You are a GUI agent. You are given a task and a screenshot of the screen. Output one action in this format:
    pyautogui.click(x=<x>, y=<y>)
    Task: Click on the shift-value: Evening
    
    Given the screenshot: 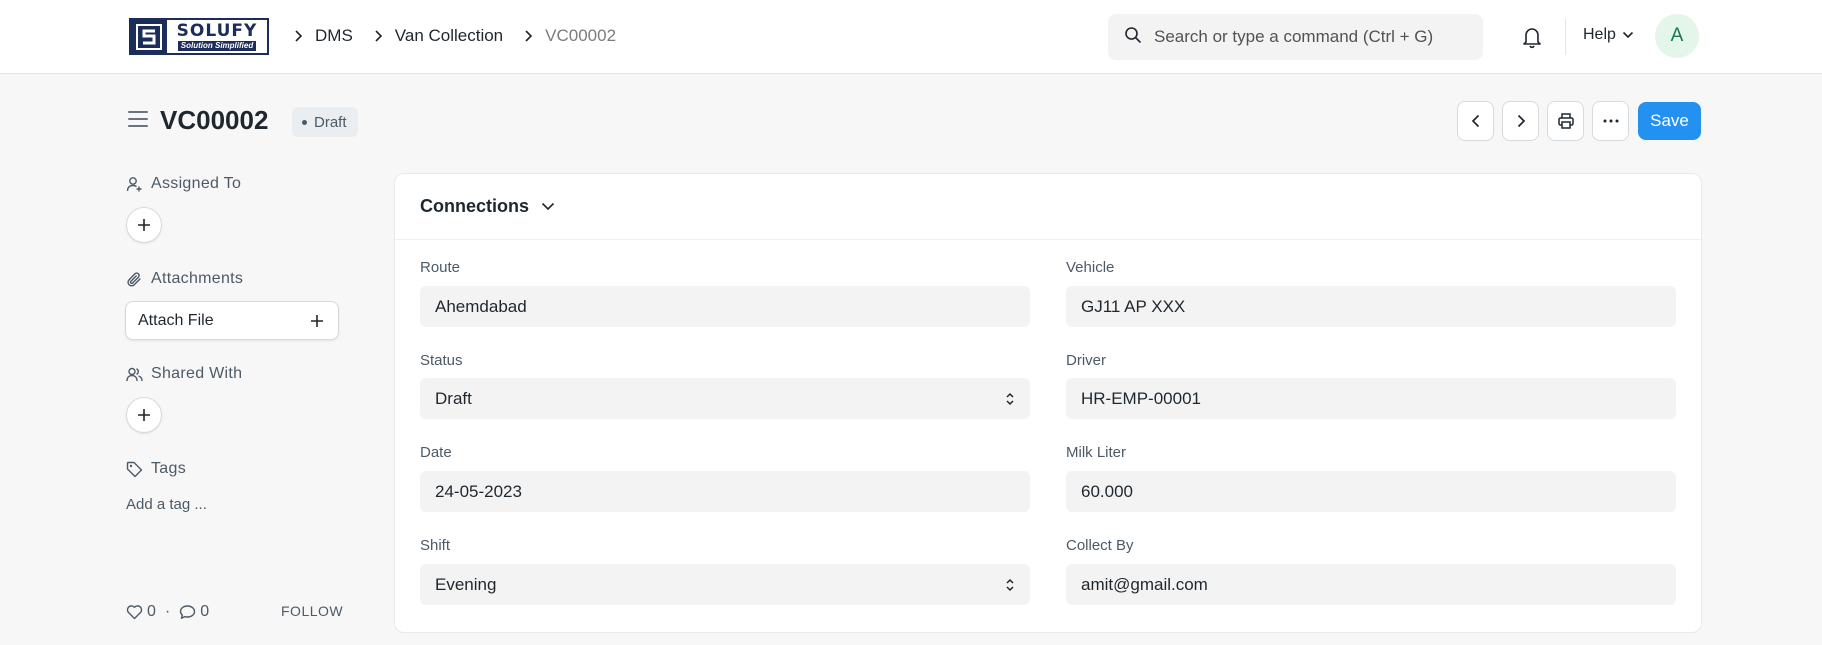 What is the action you would take?
    pyautogui.click(x=466, y=584)
    